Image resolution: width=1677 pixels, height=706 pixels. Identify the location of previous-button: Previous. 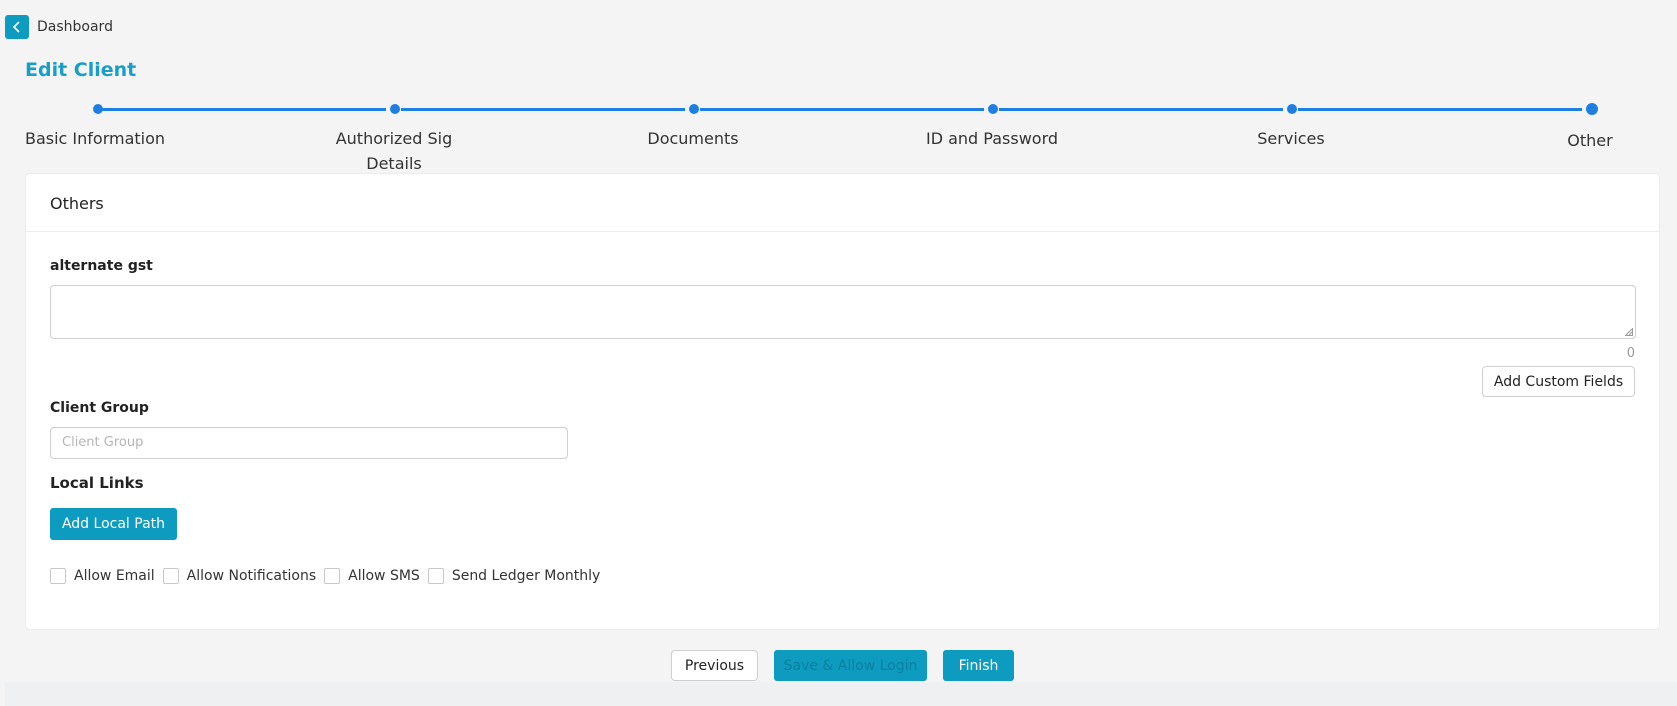
(714, 665).